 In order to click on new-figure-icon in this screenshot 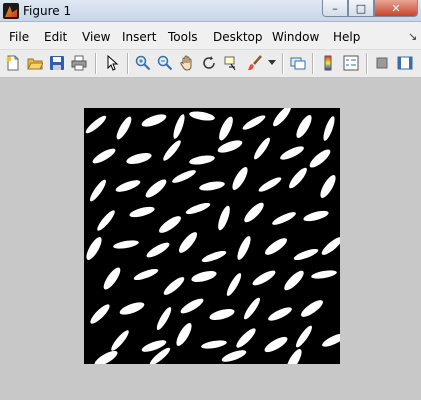, I will do `click(13, 63)`.